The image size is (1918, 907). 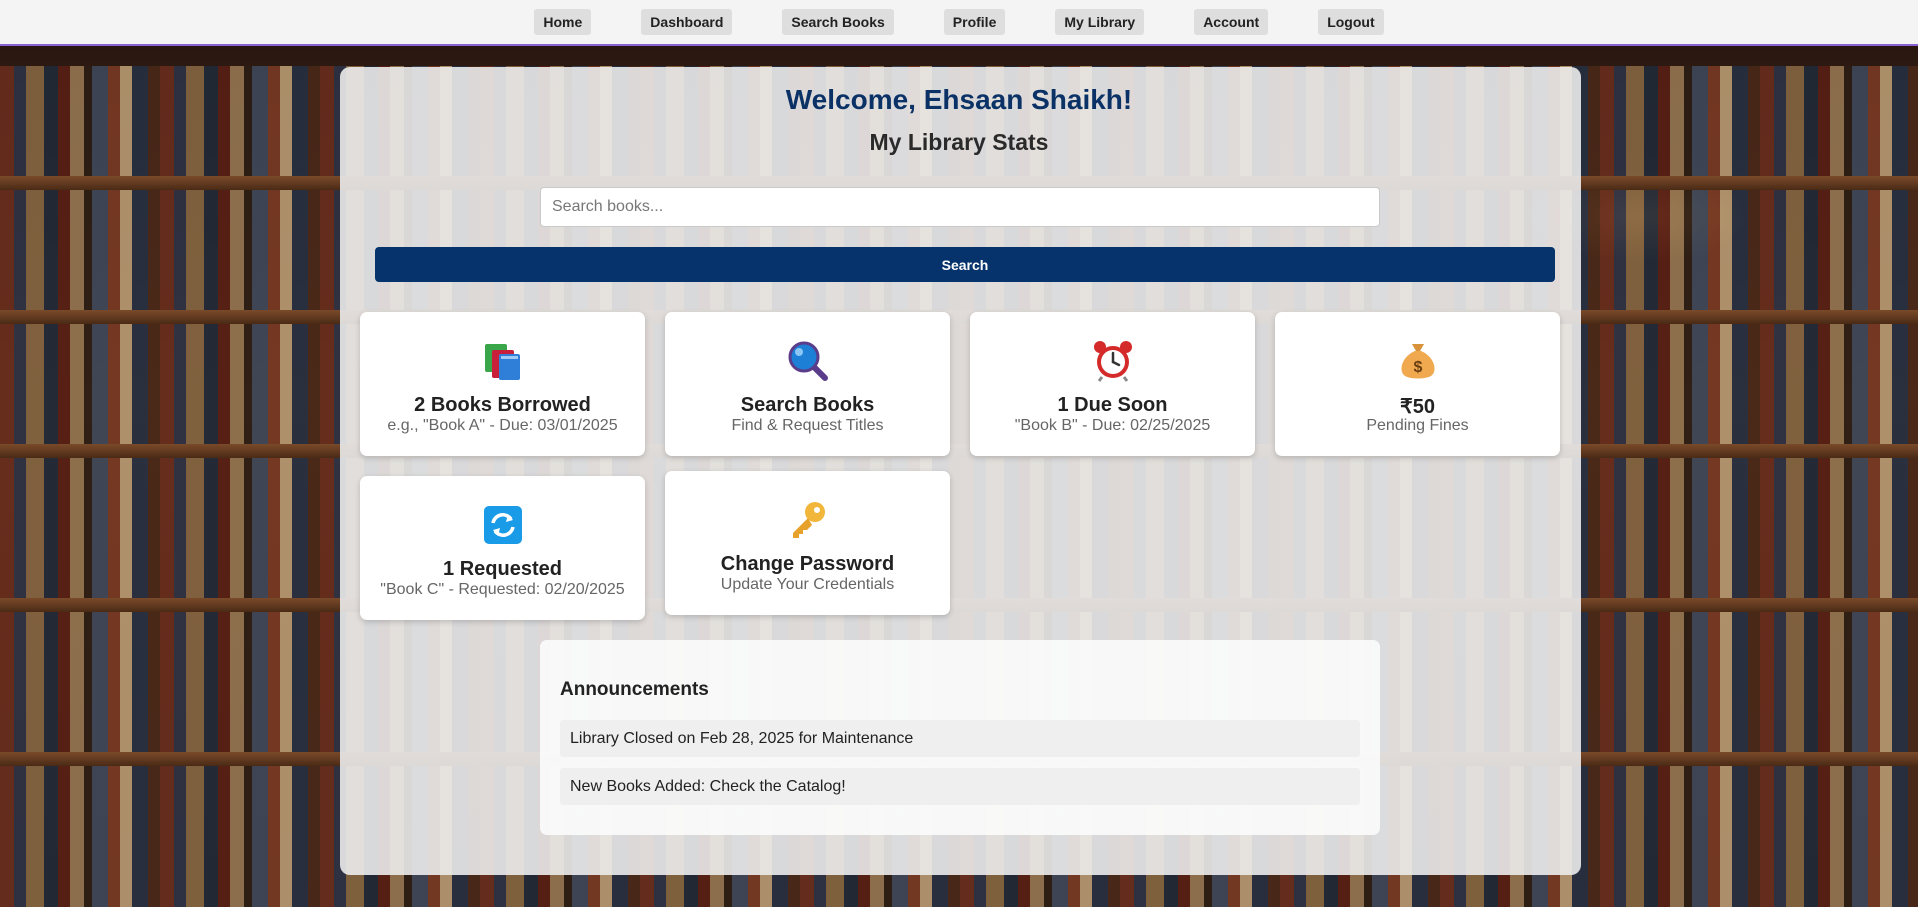 What do you see at coordinates (974, 22) in the screenshot?
I see `nav-profile: Profile` at bounding box center [974, 22].